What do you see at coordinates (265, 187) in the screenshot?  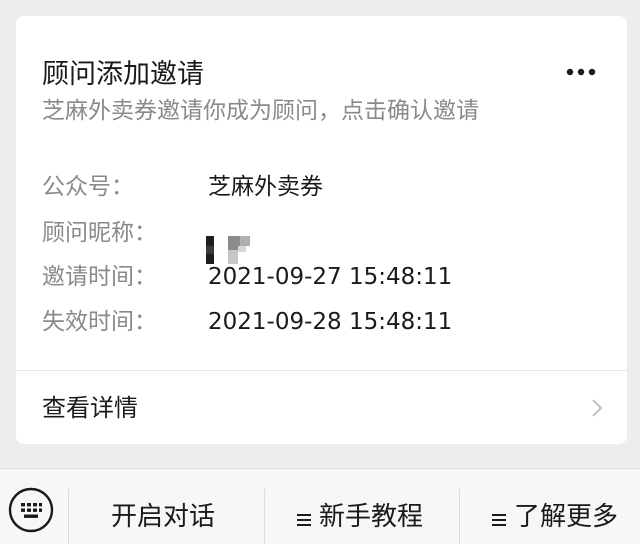 I see `account-value: 芝麻外卖券` at bounding box center [265, 187].